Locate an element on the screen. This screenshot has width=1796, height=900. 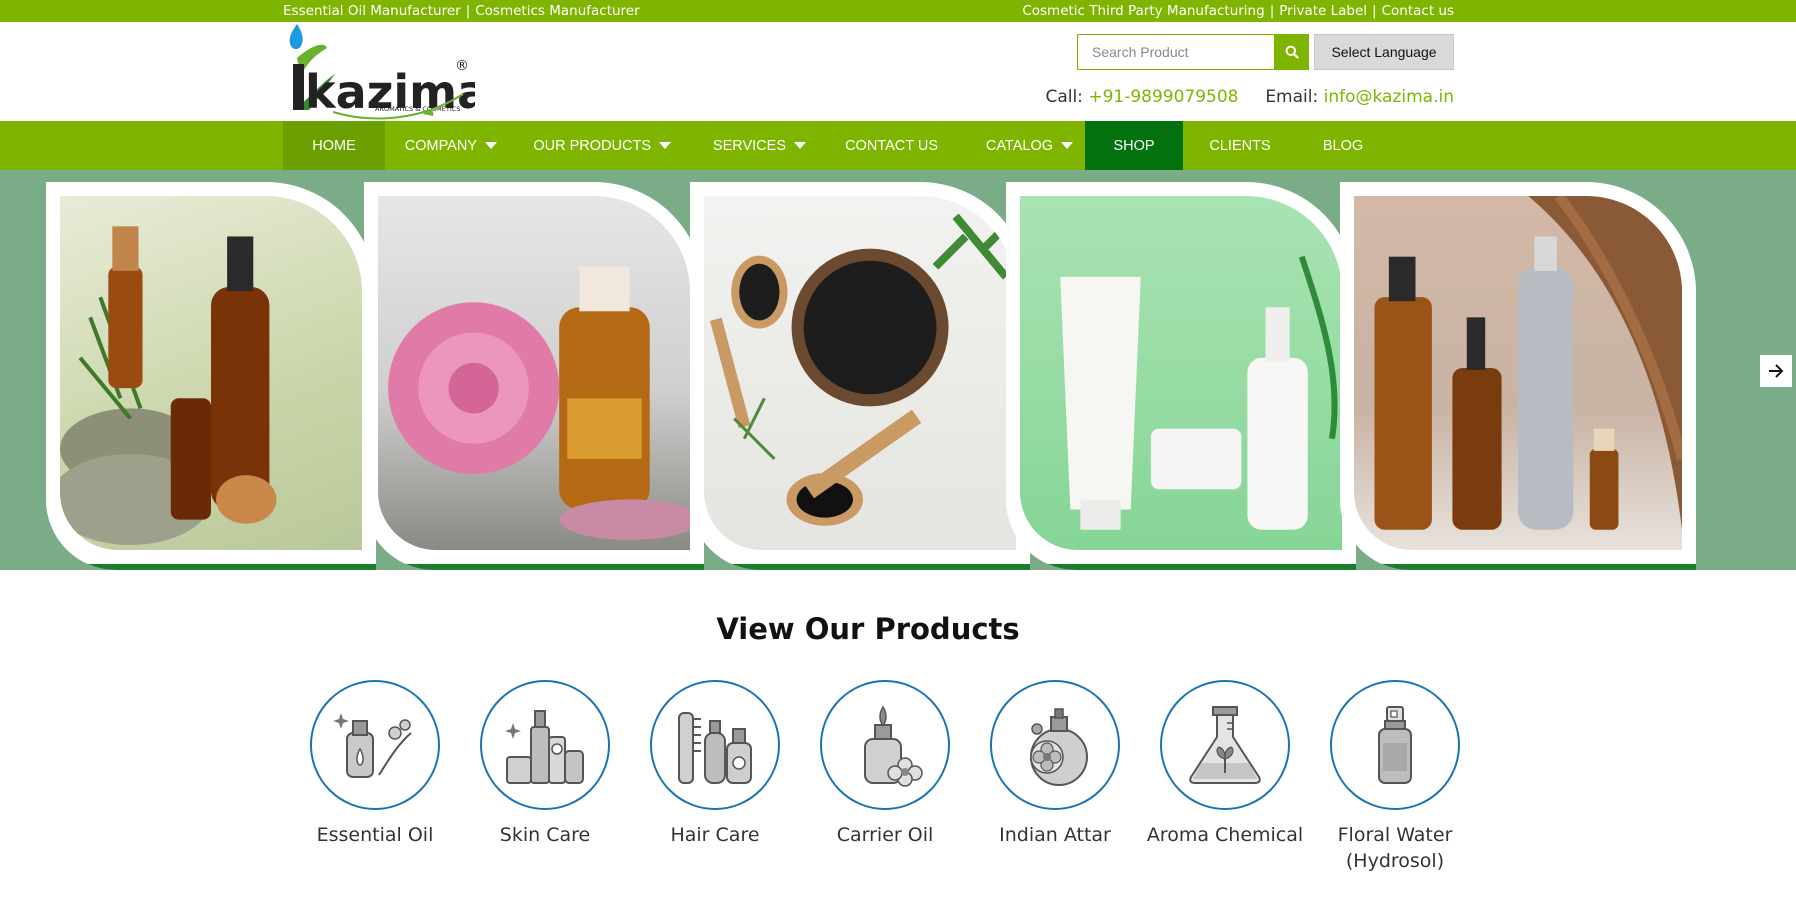
product-label: Floral Water (Hydrosol) is located at coordinates (1395, 848).